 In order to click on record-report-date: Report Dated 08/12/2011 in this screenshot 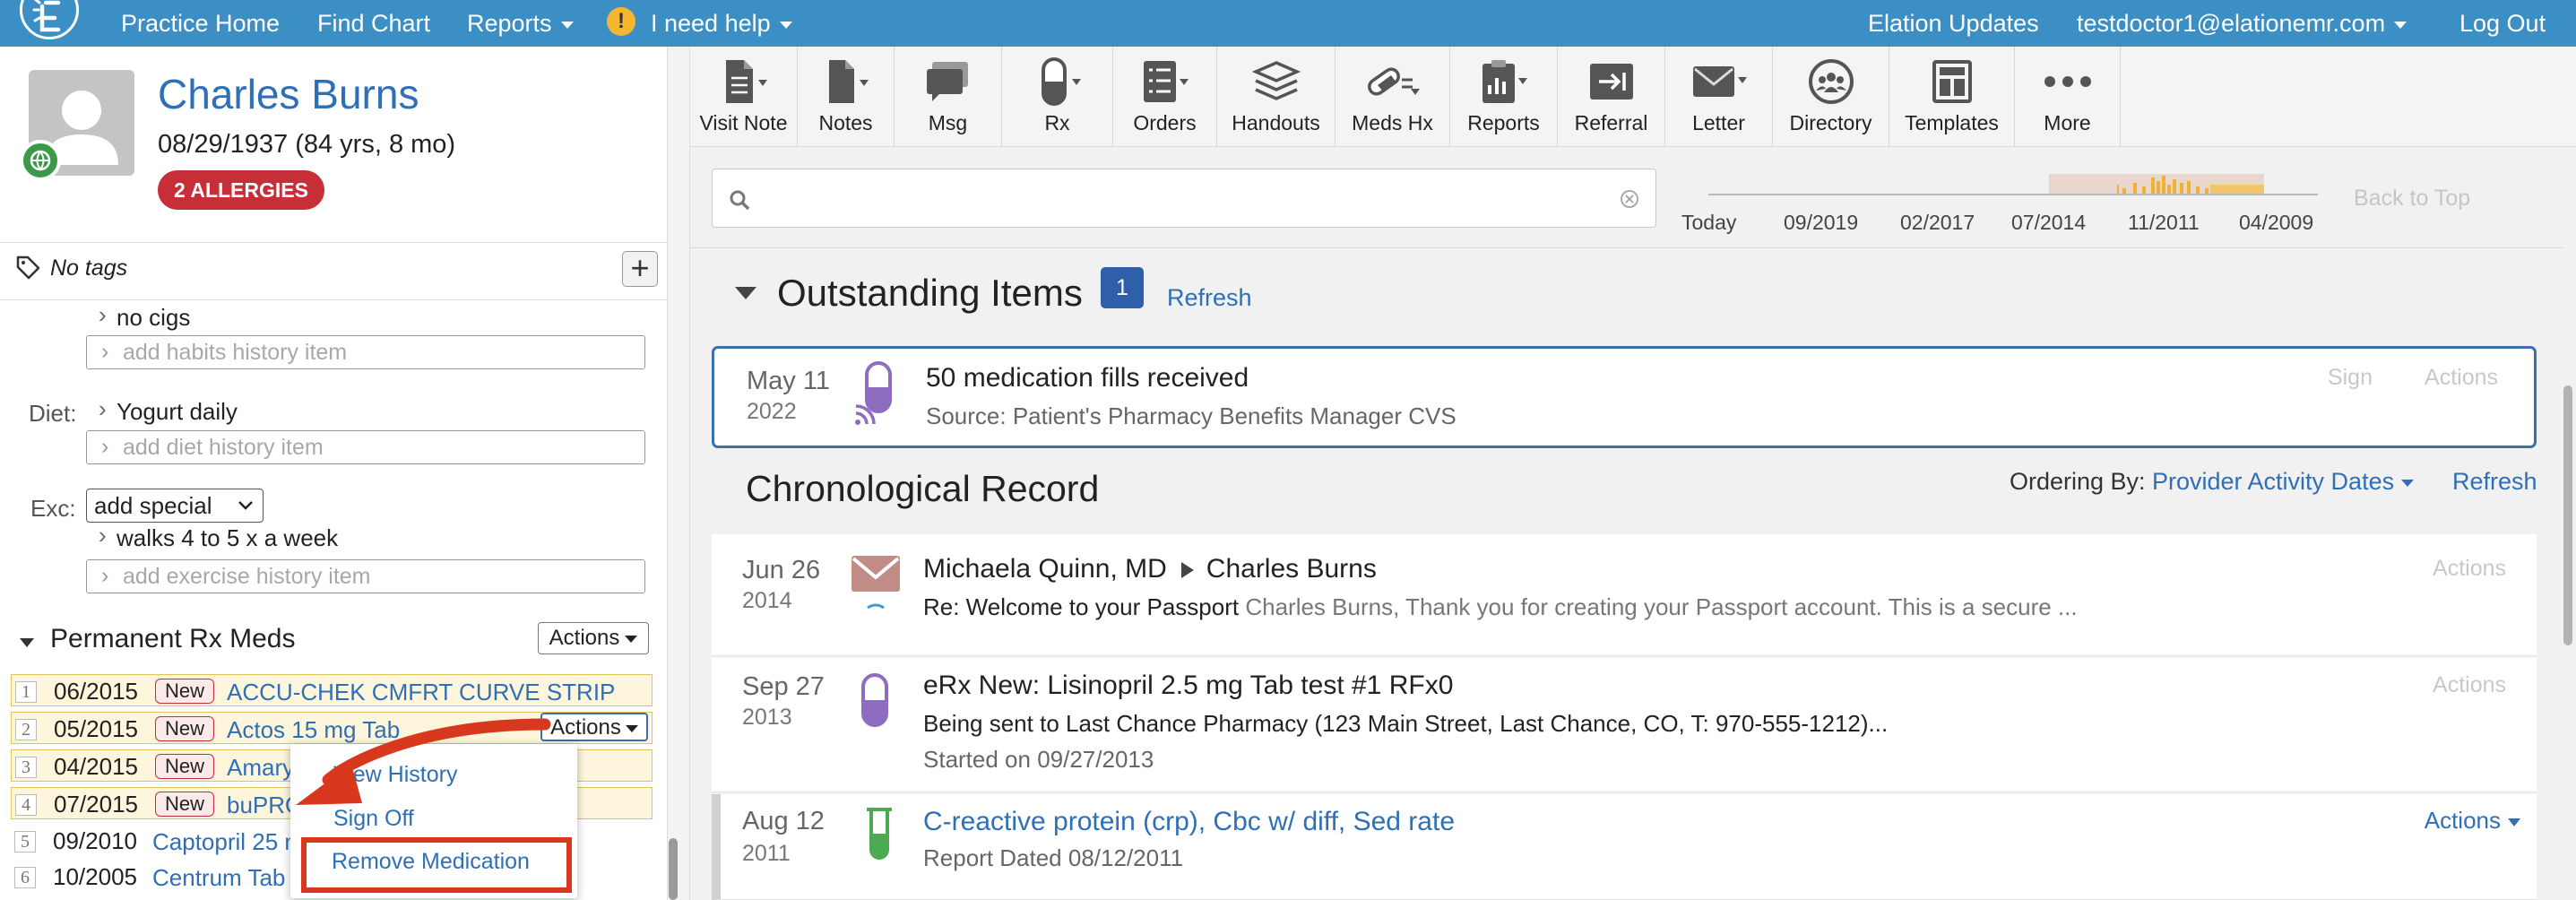, I will do `click(1053, 857)`.